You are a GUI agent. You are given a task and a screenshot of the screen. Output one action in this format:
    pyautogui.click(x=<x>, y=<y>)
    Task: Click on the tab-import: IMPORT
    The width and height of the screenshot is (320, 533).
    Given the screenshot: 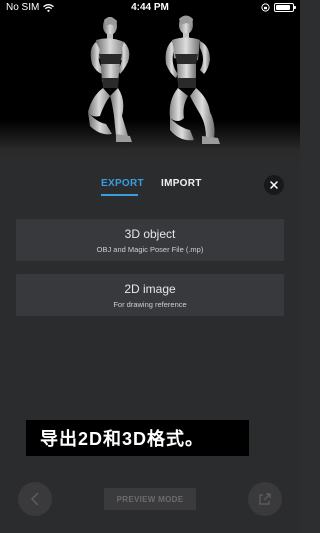 What is the action you would take?
    pyautogui.click(x=181, y=183)
    